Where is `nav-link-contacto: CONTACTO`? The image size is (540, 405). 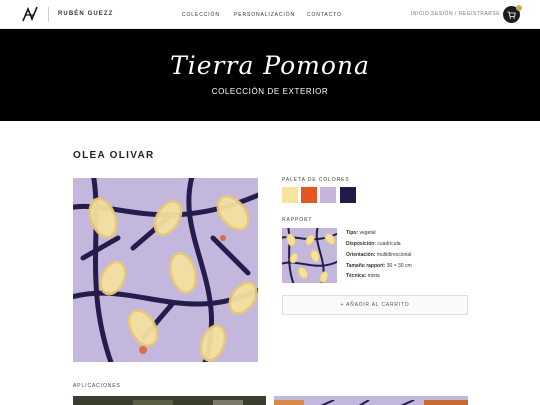 nav-link-contacto: CONTACTO is located at coordinates (324, 15).